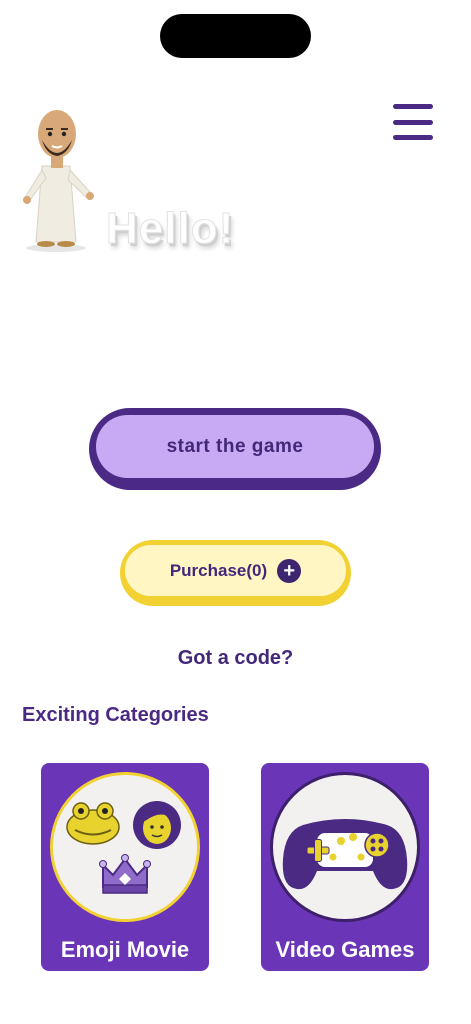  What do you see at coordinates (345, 949) in the screenshot?
I see `category-label: Video Games` at bounding box center [345, 949].